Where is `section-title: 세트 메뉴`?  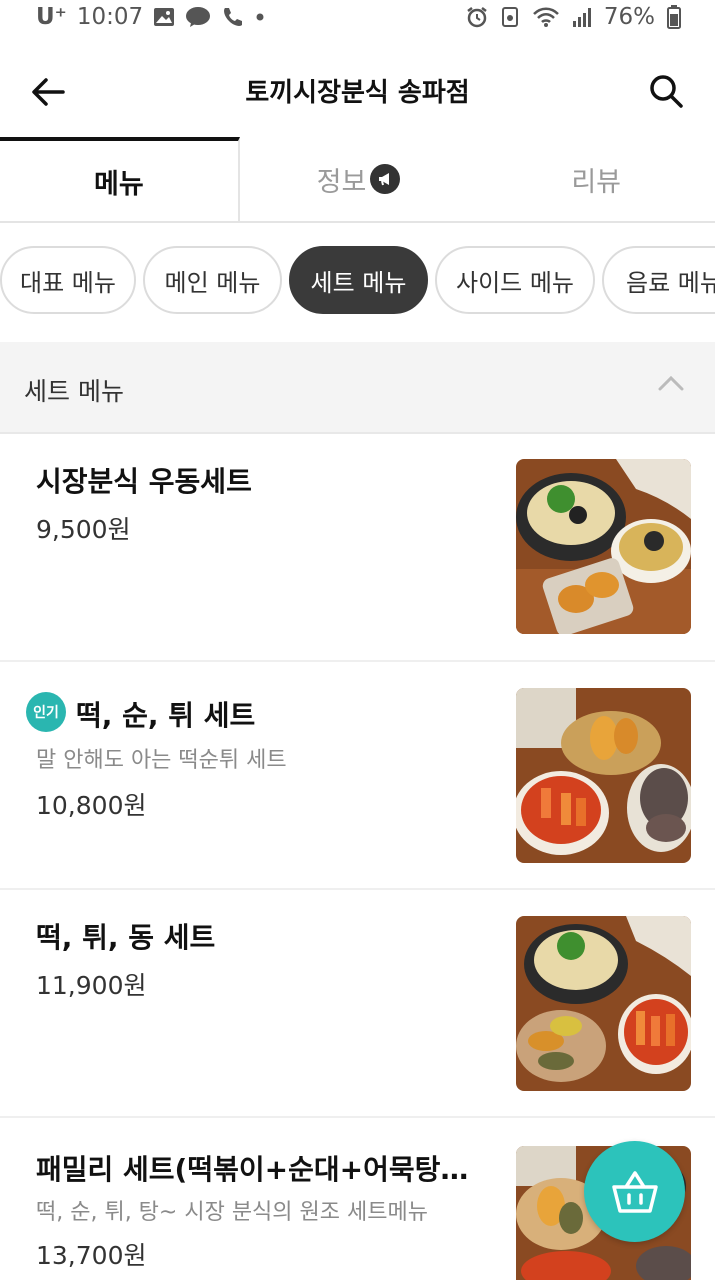 section-title: 세트 메뉴 is located at coordinates (74, 391).